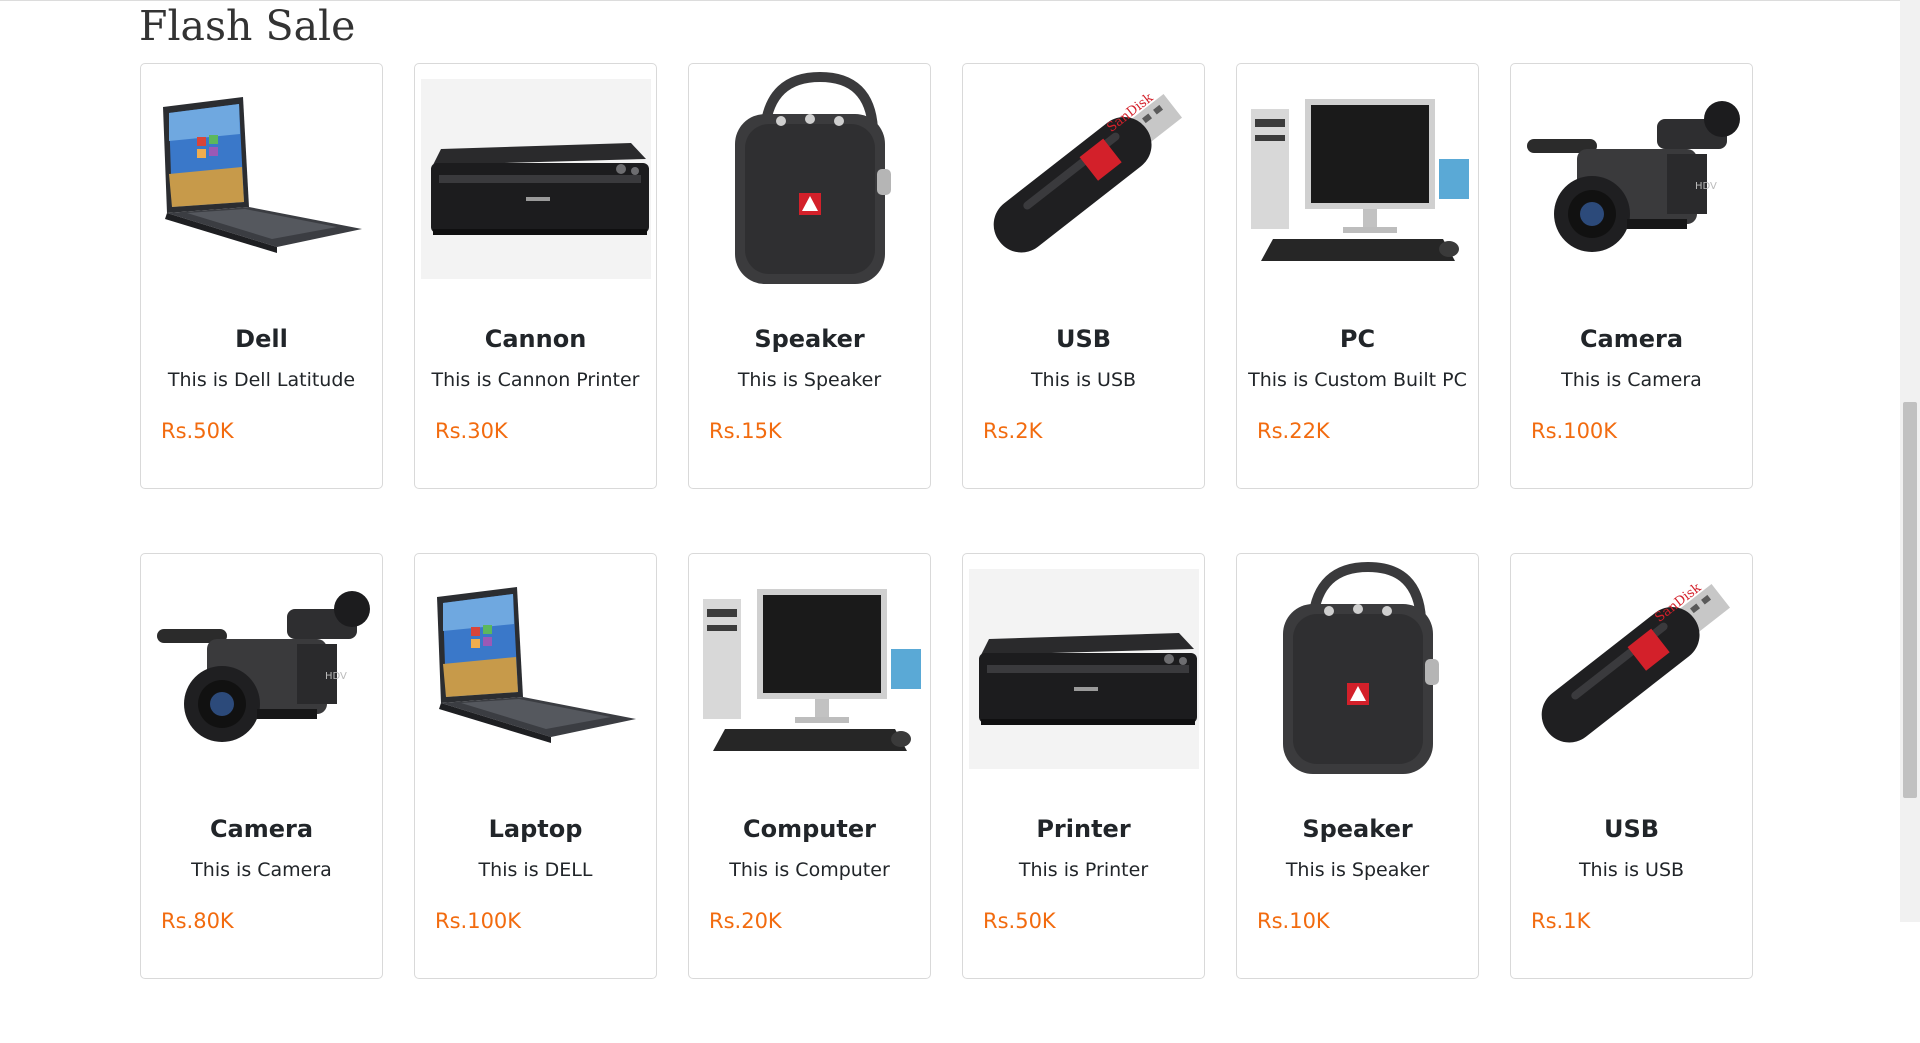 Image resolution: width=1920 pixels, height=1043 pixels. I want to click on product-card: HDV Camera This is Camera Rs.80K, so click(261, 766).